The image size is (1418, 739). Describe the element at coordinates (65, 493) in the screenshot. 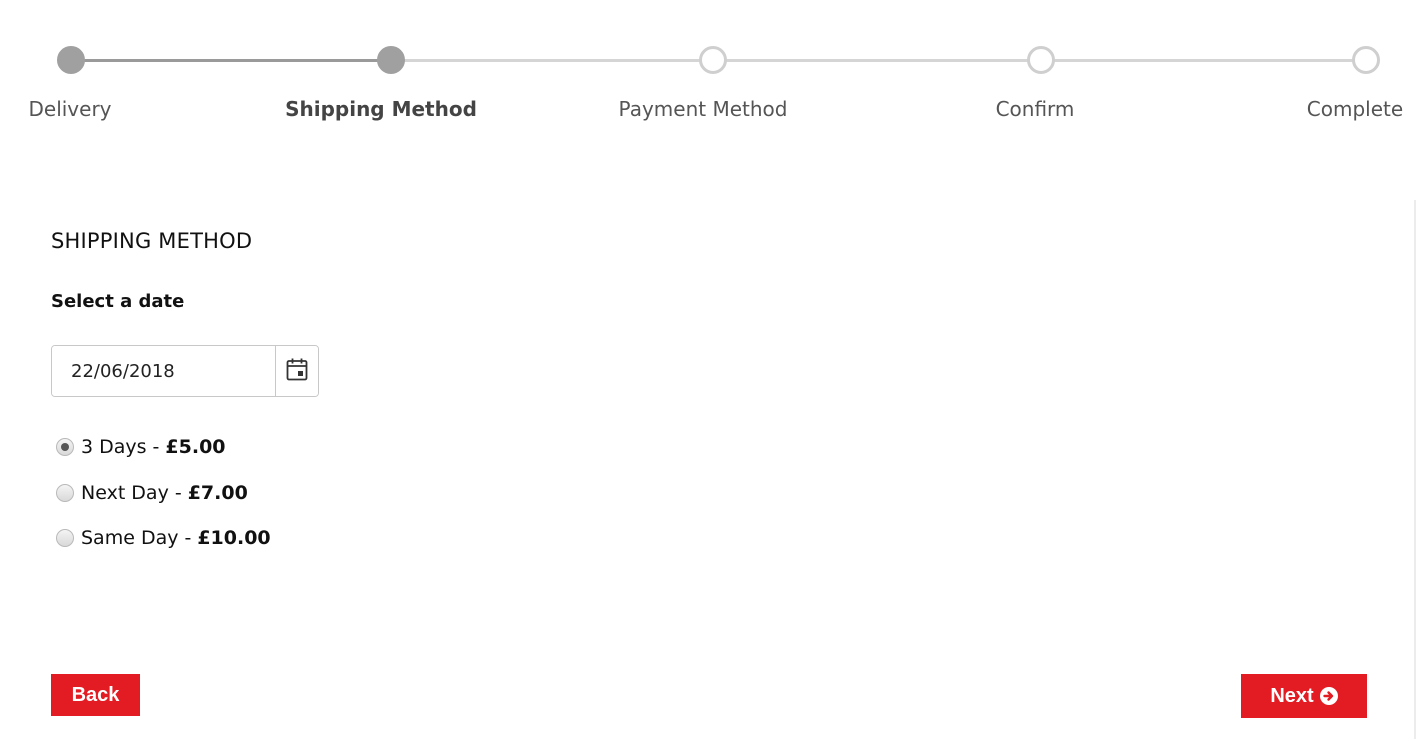

I see `radio-next-day` at that location.